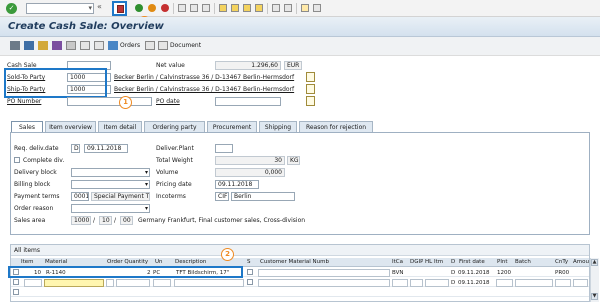 This screenshot has height=304, width=600. What do you see at coordinates (85, 45) in the screenshot?
I see `document-flow-icon` at bounding box center [85, 45].